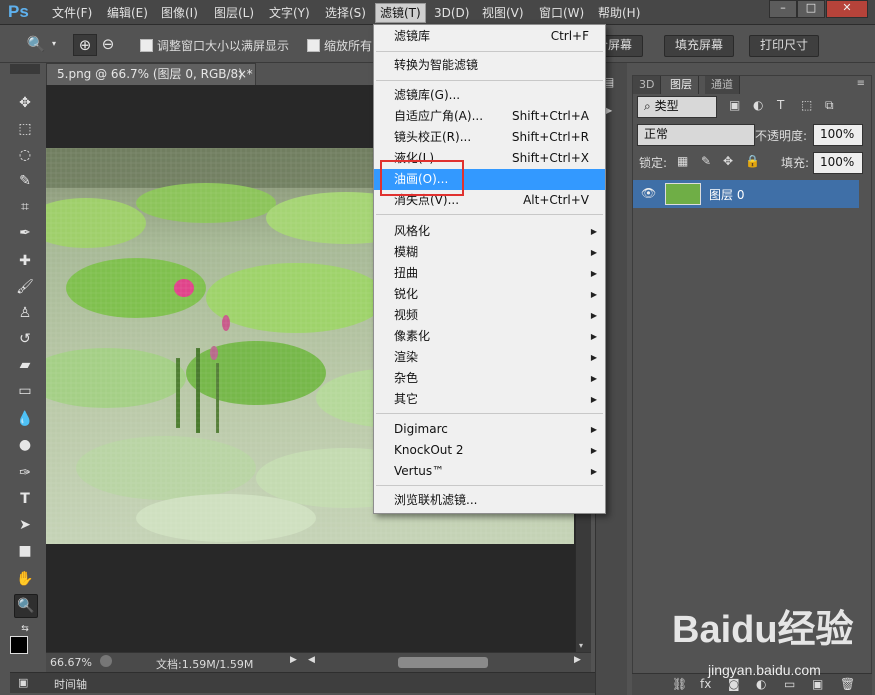 The width and height of the screenshot is (875, 695). Describe the element at coordinates (489, 336) in the screenshot. I see `menu-item-pixelate: 像素化 ▶` at that location.